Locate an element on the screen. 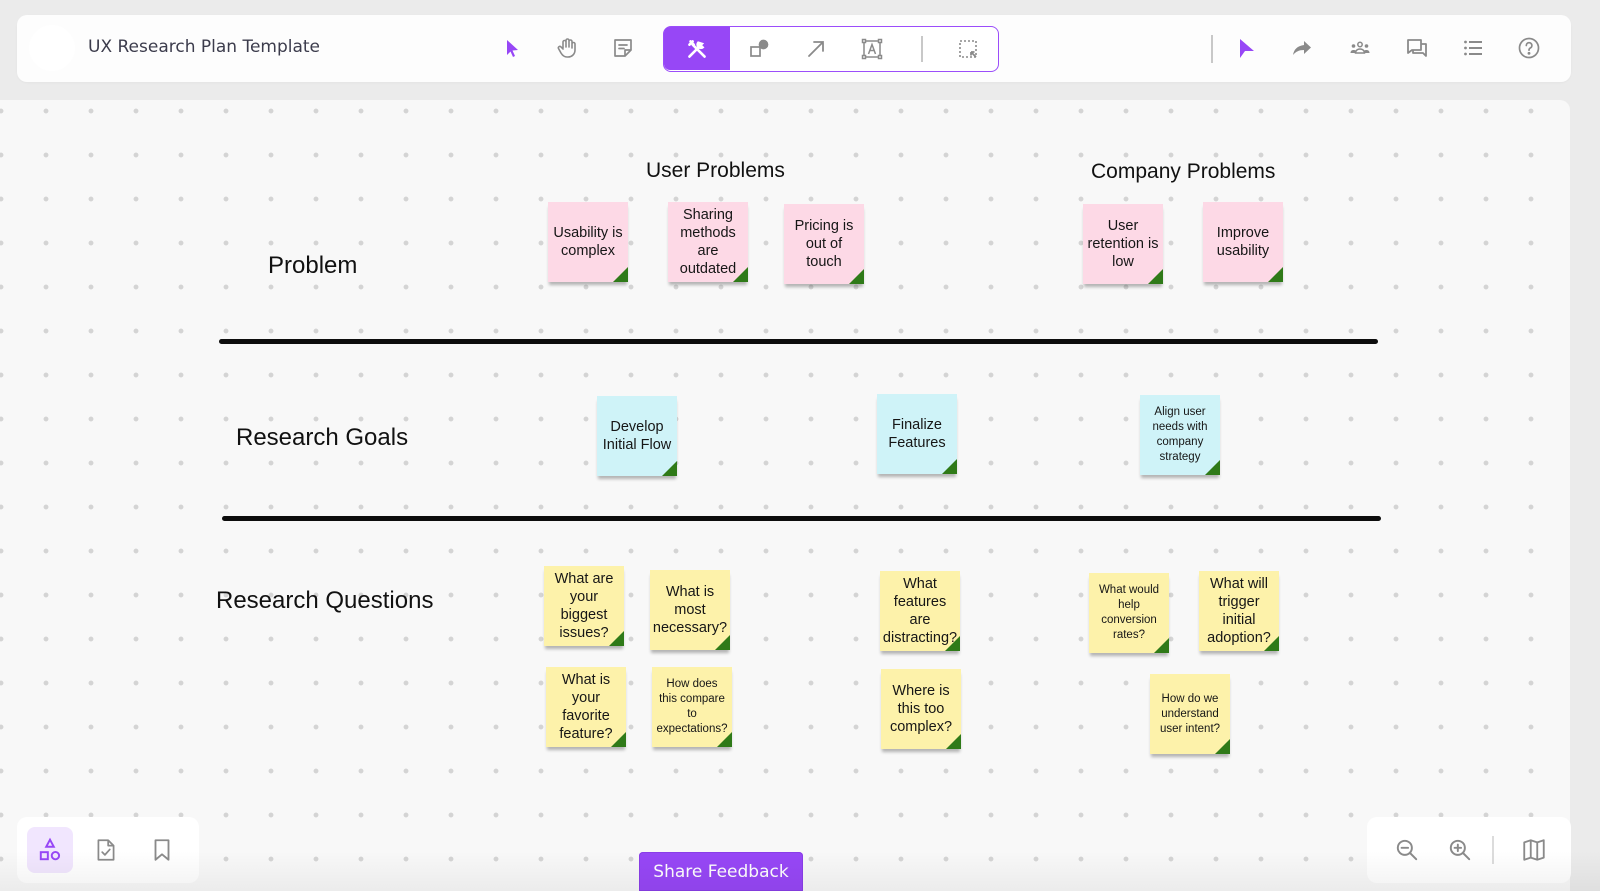 This screenshot has width=1600, height=891. outline-button is located at coordinates (1473, 48).